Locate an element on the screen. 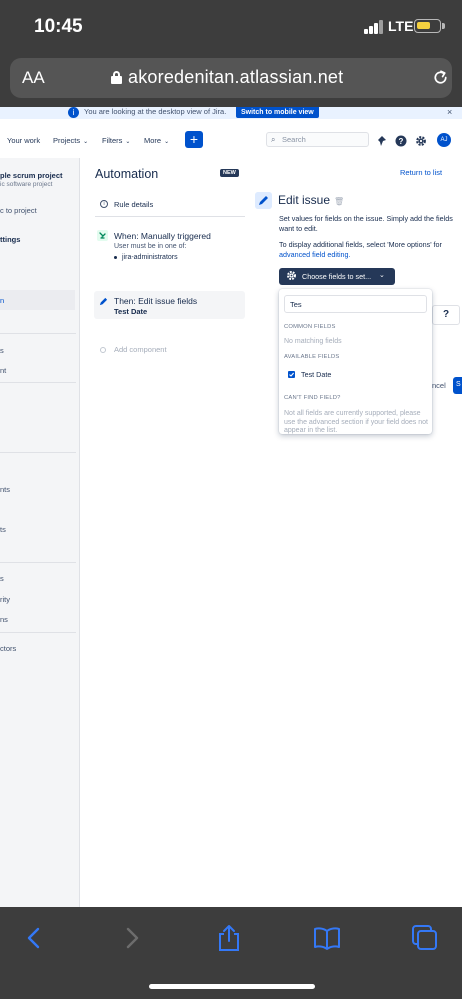 Image resolution: width=462 pixels, height=999 pixels. add-component-label: Add component is located at coordinates (140, 349).